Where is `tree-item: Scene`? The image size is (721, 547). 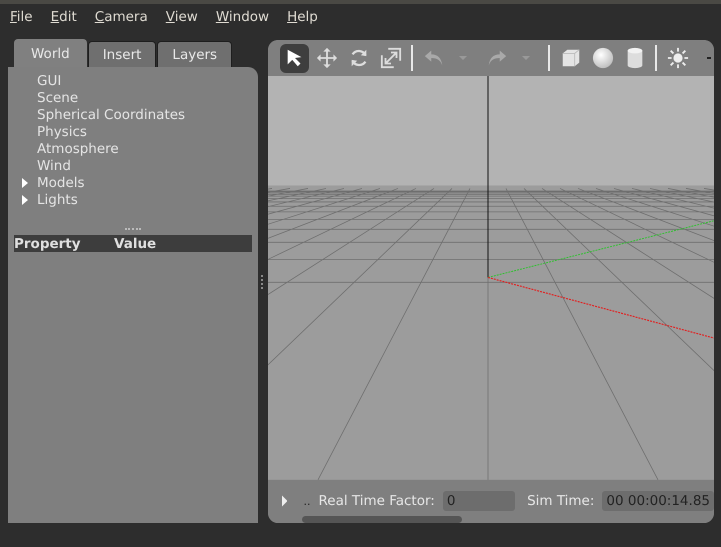
tree-item: Scene is located at coordinates (57, 98).